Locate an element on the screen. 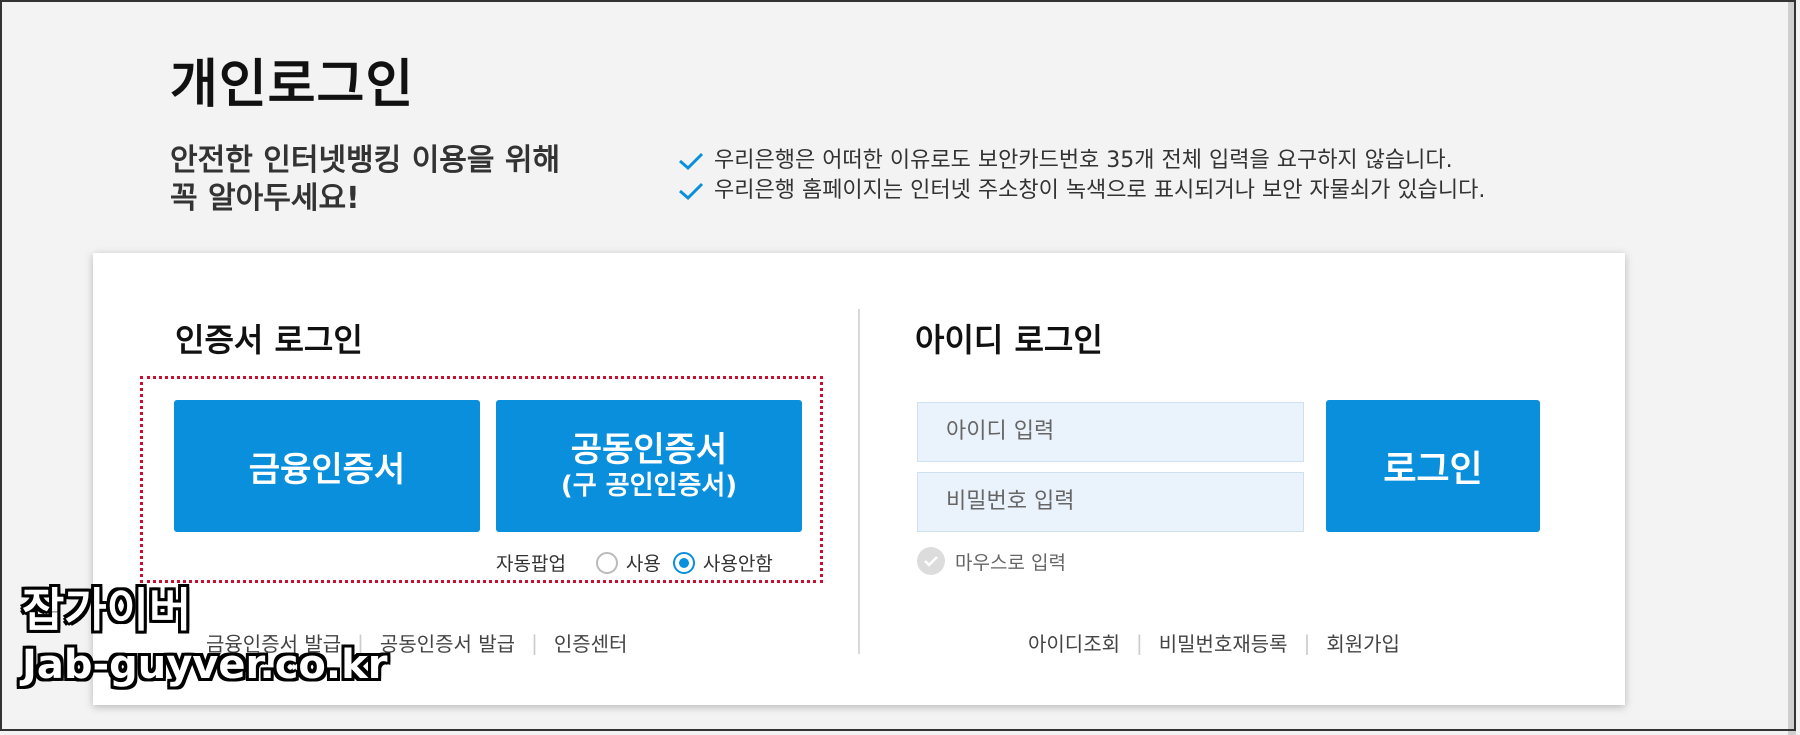 Image resolution: width=1800 pixels, height=735 pixels. financial-cert-label: 금융인증서 is located at coordinates (327, 469).